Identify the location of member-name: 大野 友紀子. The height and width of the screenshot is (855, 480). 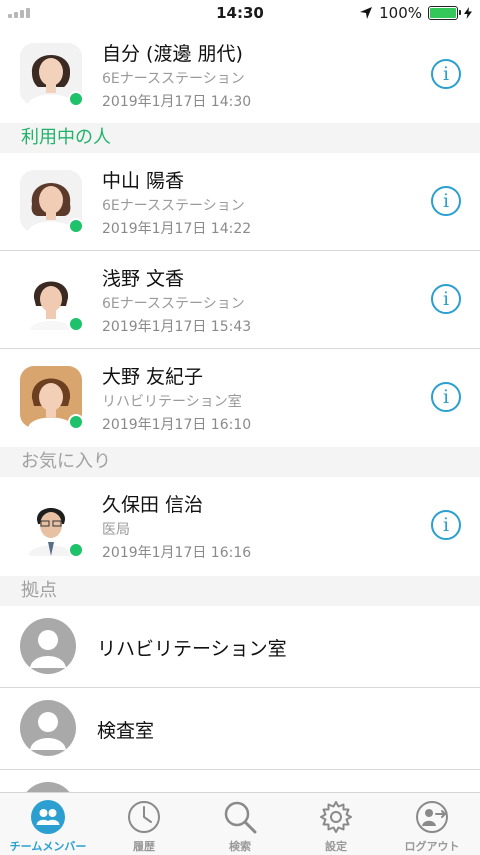
(153, 377).